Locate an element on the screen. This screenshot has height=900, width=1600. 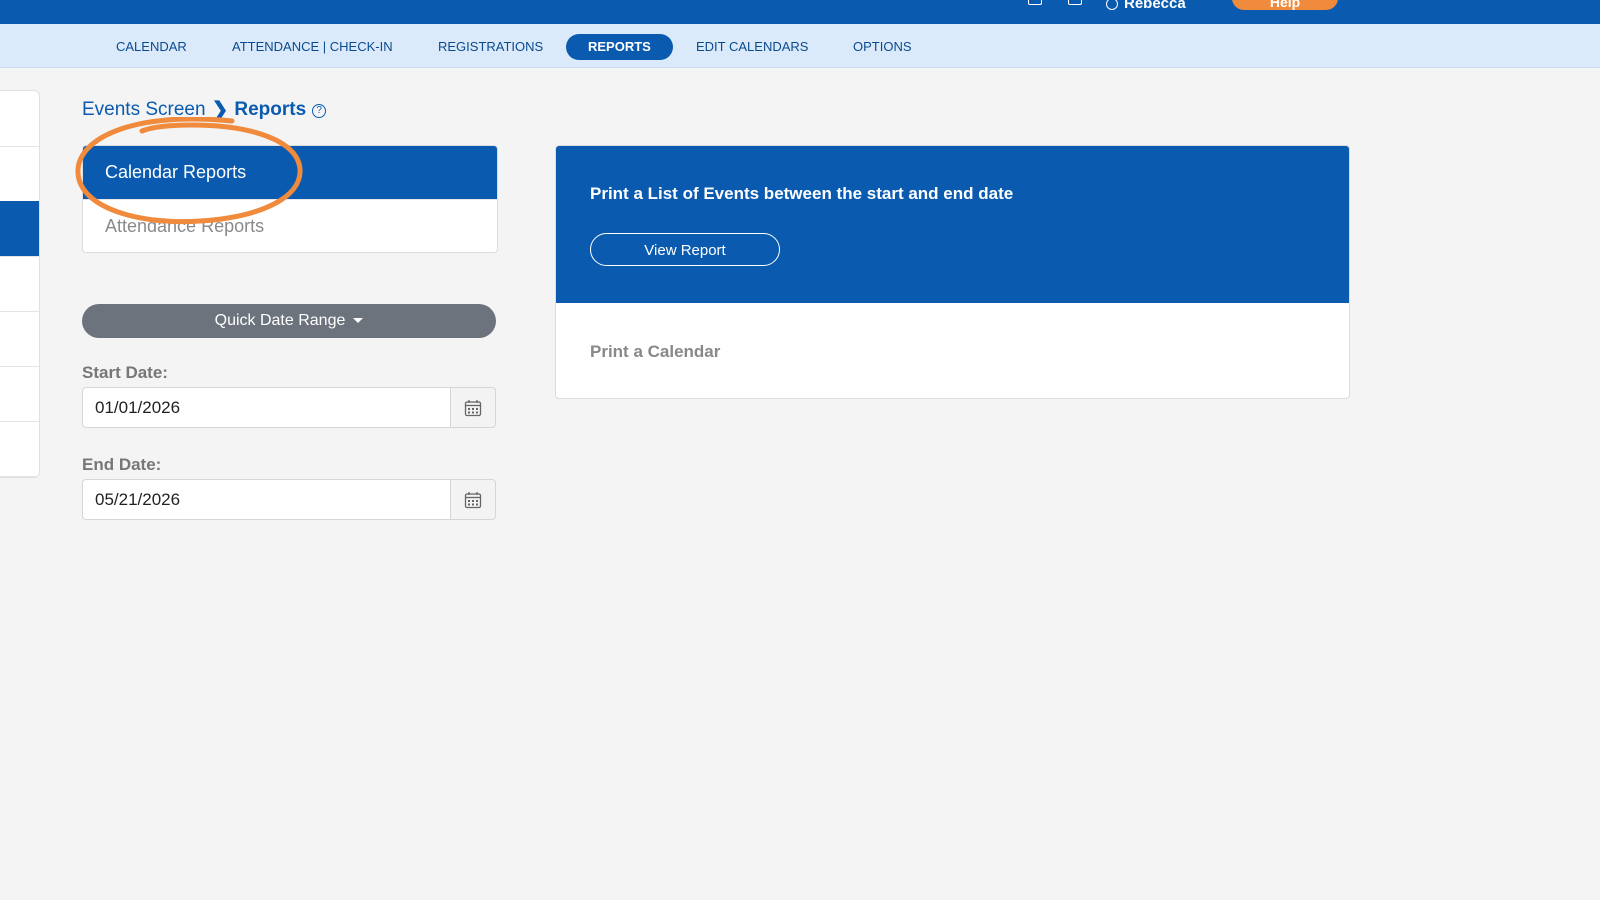
start-date-picker-button is located at coordinates (473, 407).